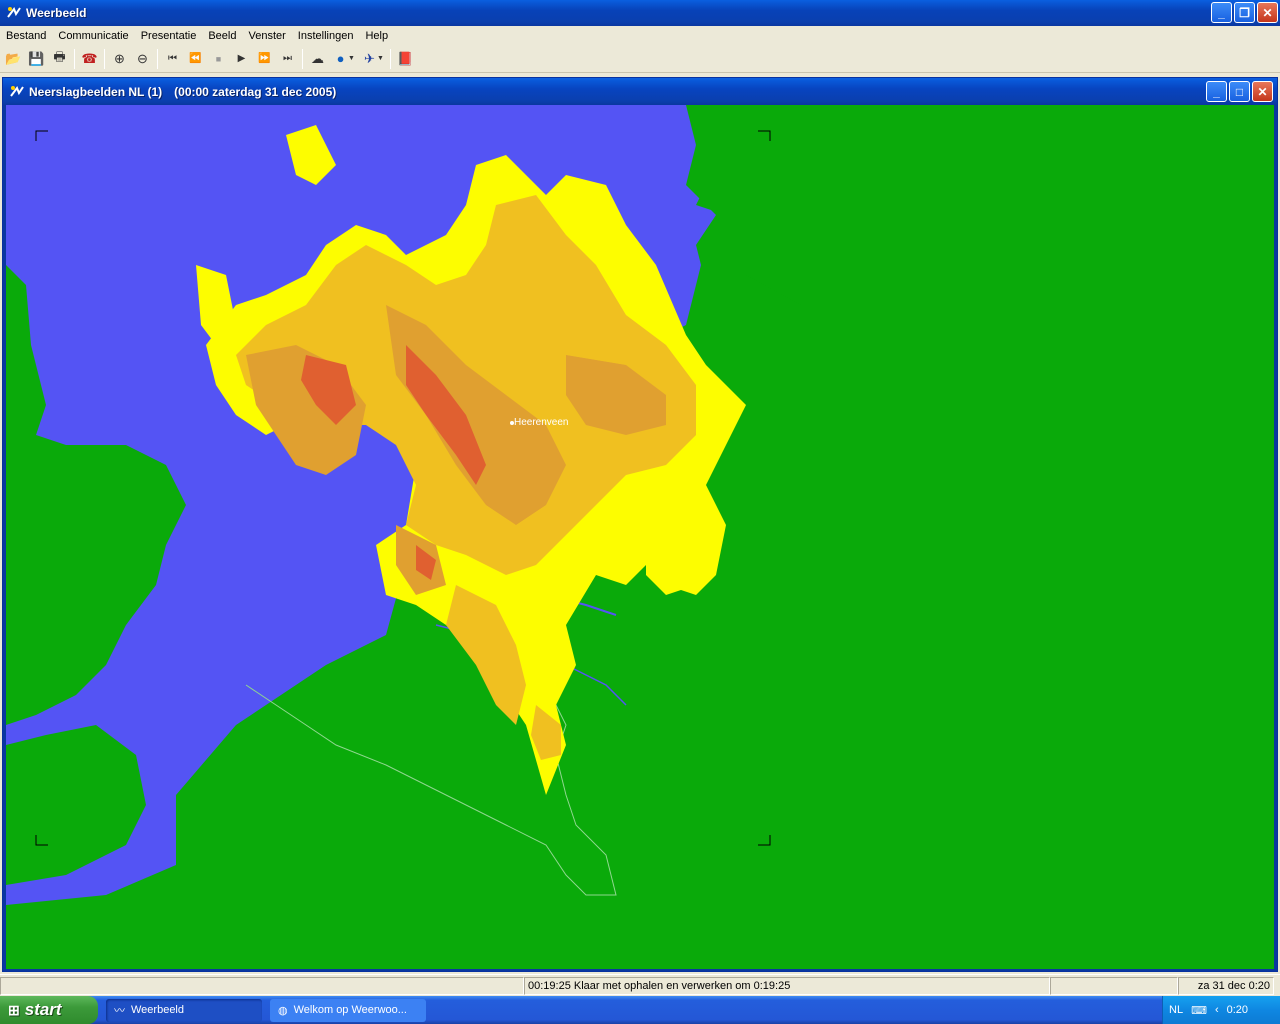  Describe the element at coordinates (382, 58) in the screenshot. I see `satellite-dropdown-icon: ▼` at that location.